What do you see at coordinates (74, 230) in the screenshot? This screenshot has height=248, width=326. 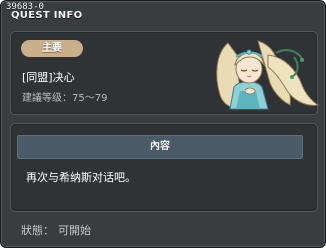 I see `status-value: 可開始` at bounding box center [74, 230].